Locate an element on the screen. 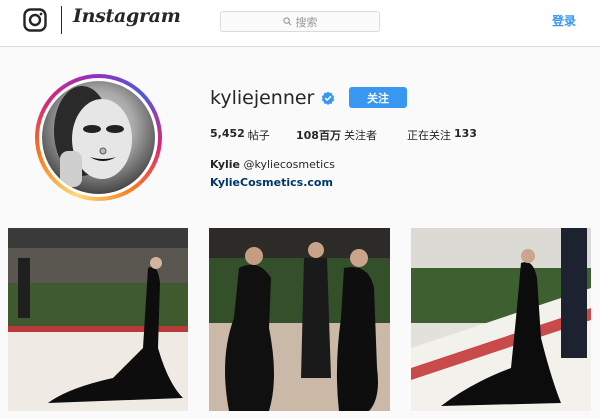  posts-stat: 5,452 帖子 is located at coordinates (240, 135).